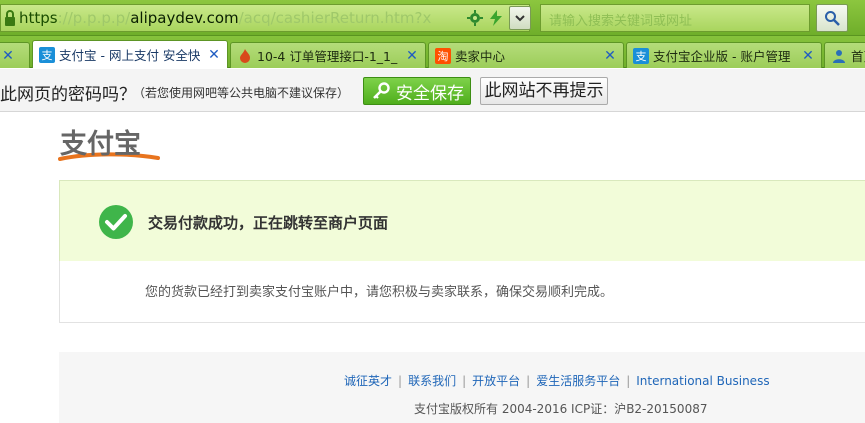 The width and height of the screenshot is (865, 423). I want to click on password-save-bar: 此网页的密码吗？ （若您使用网吧等公共电脑不建议保存） 安全保存 此网站不再提示, so click(432, 90).